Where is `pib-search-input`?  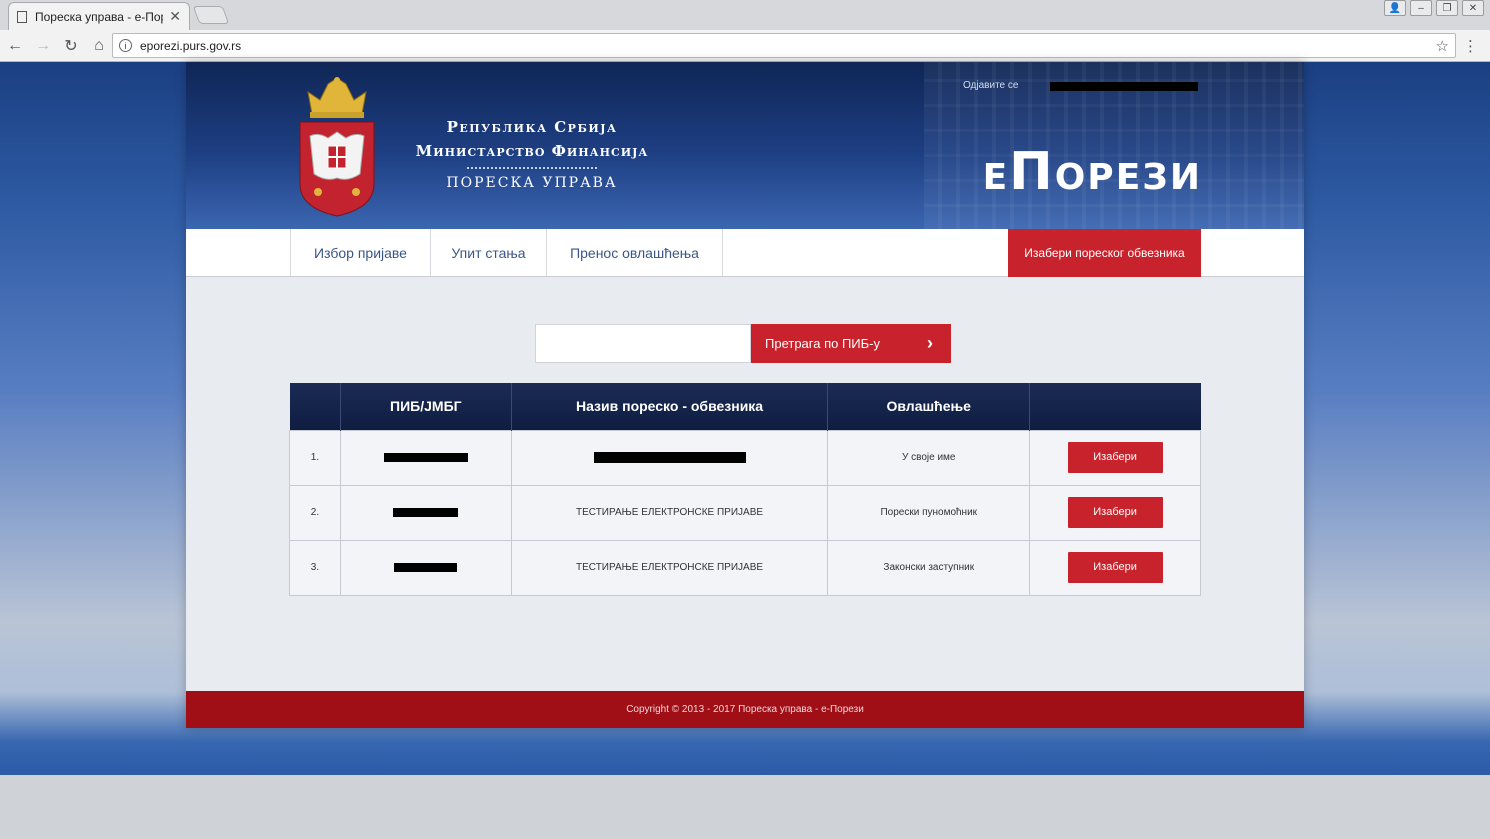 pib-search-input is located at coordinates (643, 343).